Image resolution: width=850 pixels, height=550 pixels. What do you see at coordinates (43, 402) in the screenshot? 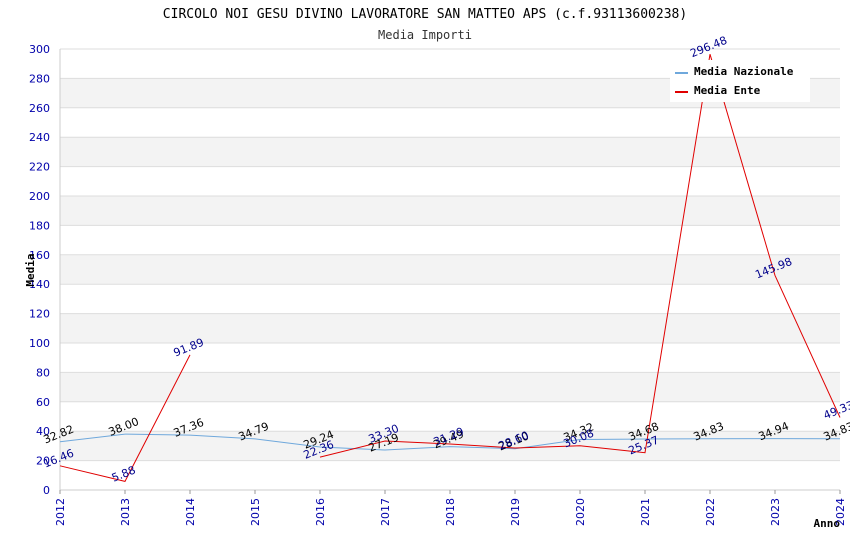
I see `y-tick-label: 60` at bounding box center [43, 402].